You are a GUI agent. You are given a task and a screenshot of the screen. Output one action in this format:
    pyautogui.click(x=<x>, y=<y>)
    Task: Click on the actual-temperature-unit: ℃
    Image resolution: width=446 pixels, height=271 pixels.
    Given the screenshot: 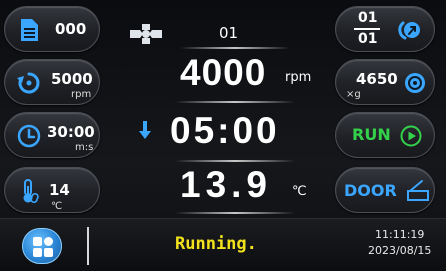 What is the action you would take?
    pyautogui.click(x=299, y=191)
    